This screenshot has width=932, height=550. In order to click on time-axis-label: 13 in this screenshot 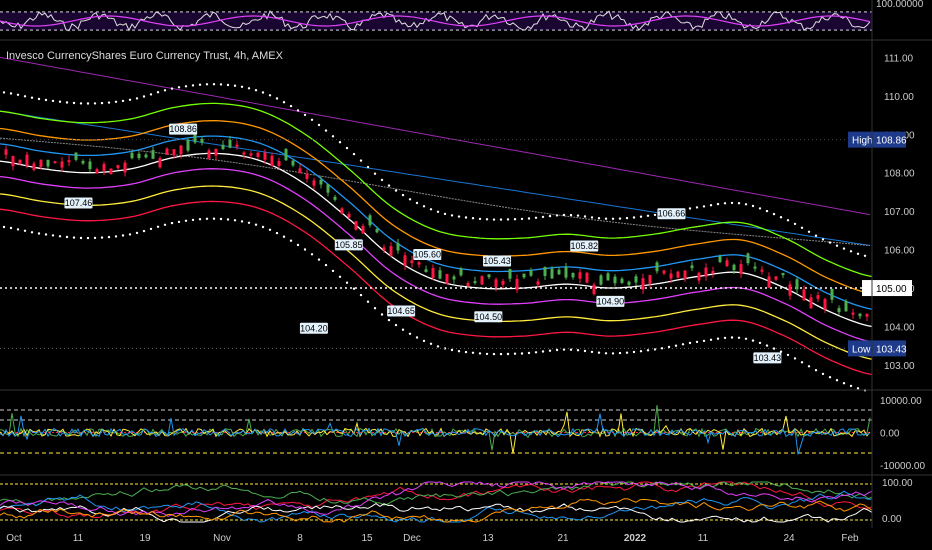, I will do `click(488, 538)`.